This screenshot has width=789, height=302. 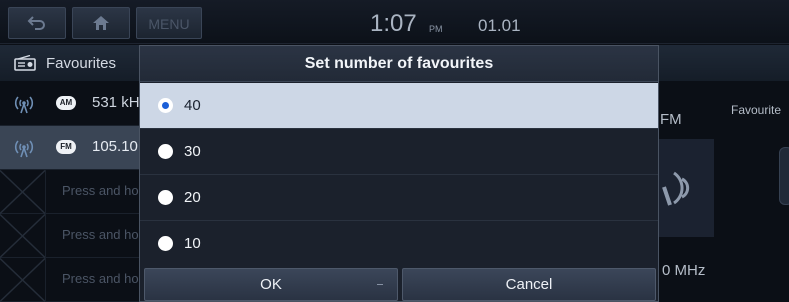 What do you see at coordinates (66, 147) in the screenshot?
I see `band-badge: FM` at bounding box center [66, 147].